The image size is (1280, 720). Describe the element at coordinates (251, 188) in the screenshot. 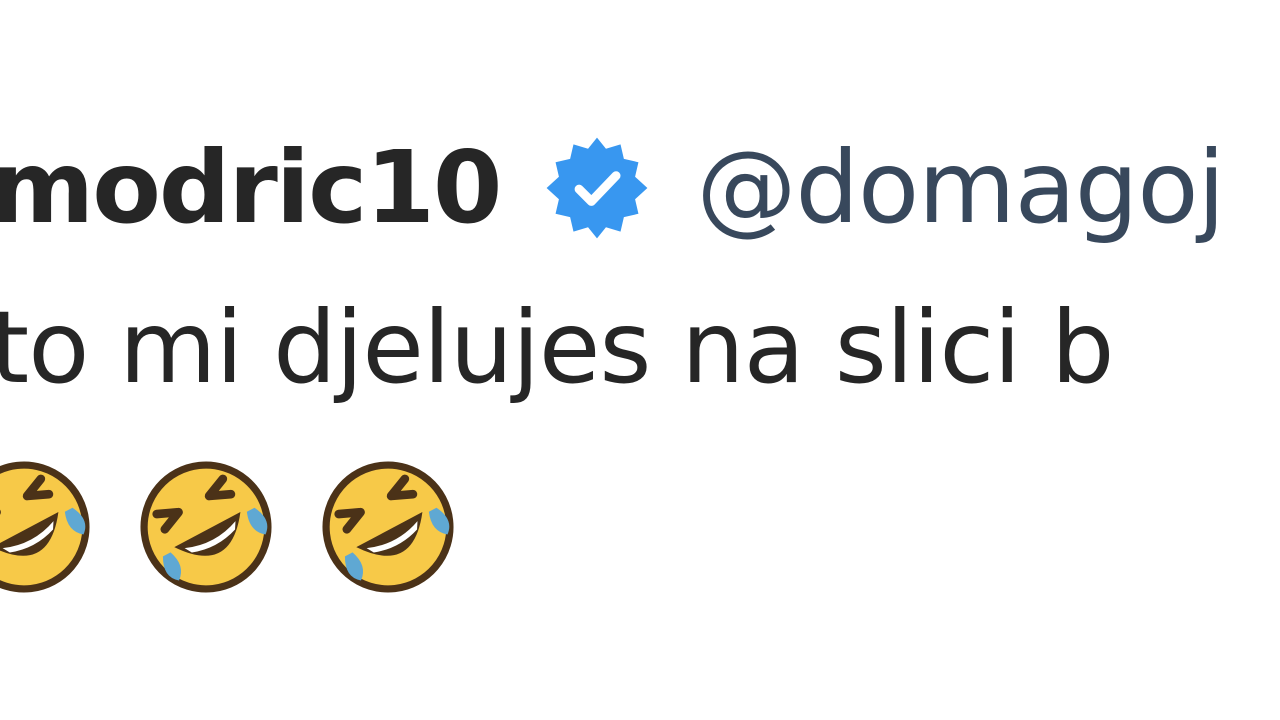

I see `username-link: modric10` at that location.